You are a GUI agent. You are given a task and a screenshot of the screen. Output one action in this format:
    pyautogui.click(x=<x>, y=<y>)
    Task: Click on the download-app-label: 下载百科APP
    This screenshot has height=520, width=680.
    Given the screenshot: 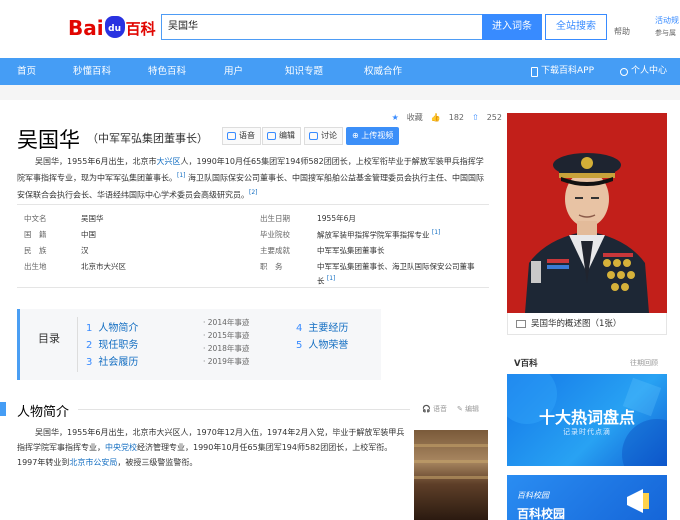 What is the action you would take?
    pyautogui.click(x=568, y=71)
    